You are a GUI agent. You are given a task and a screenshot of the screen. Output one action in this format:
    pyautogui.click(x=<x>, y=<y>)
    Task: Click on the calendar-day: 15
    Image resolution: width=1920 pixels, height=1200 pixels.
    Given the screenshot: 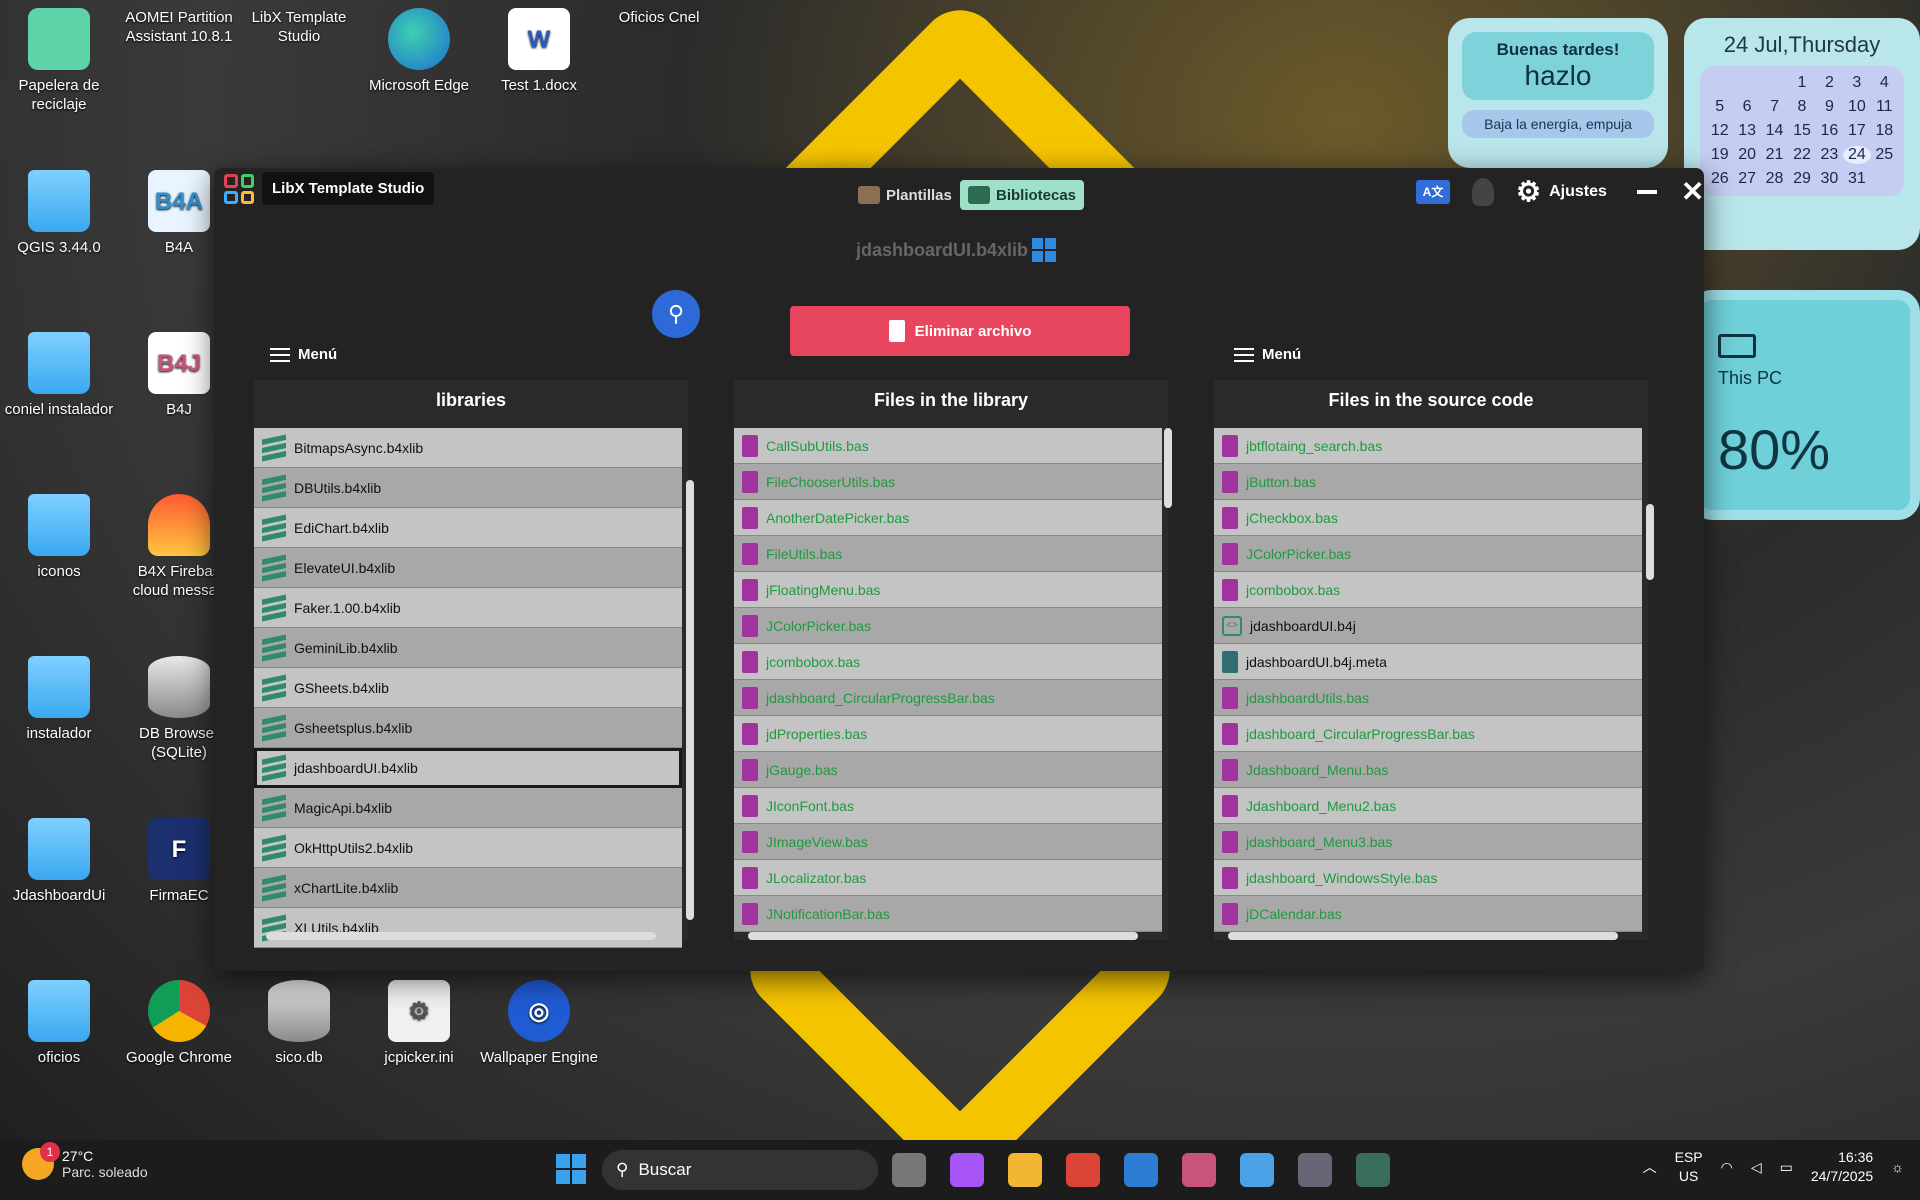 What is the action you would take?
    pyautogui.click(x=1801, y=131)
    